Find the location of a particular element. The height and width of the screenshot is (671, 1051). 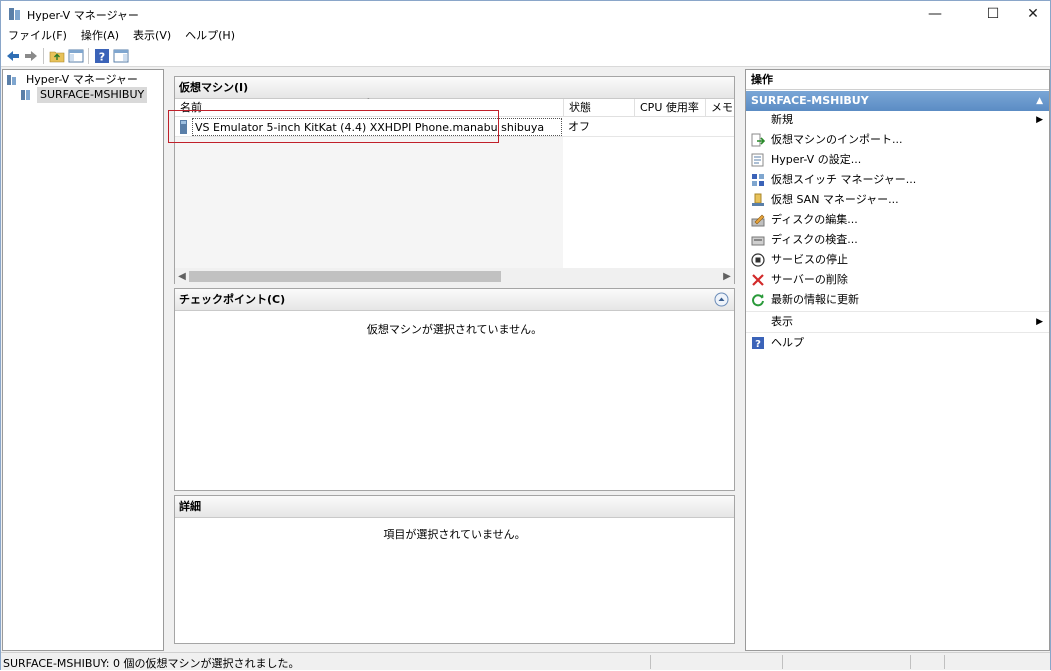

menu-file: ファイル(F) is located at coordinates (37, 36).